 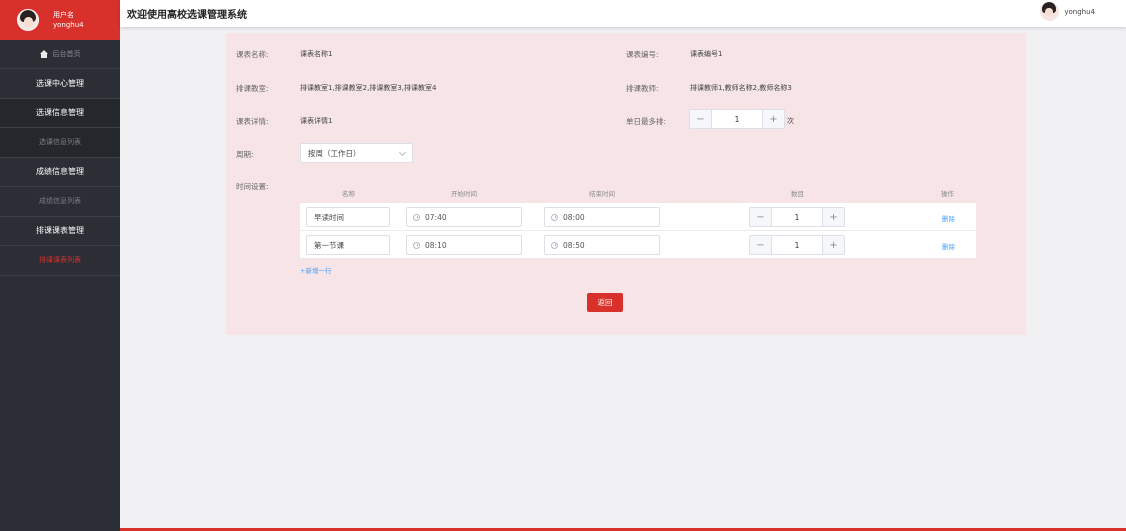 I want to click on detail-label: 课表详情:, so click(x=252, y=121).